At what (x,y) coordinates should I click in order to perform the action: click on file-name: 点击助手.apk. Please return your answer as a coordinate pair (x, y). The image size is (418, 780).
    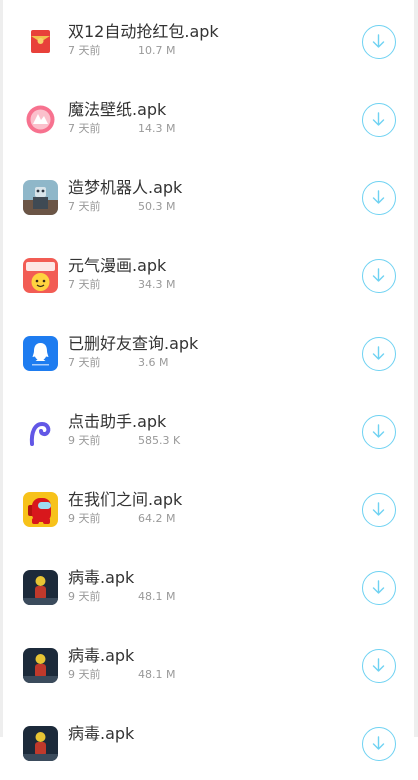
    Looking at the image, I should click on (117, 421).